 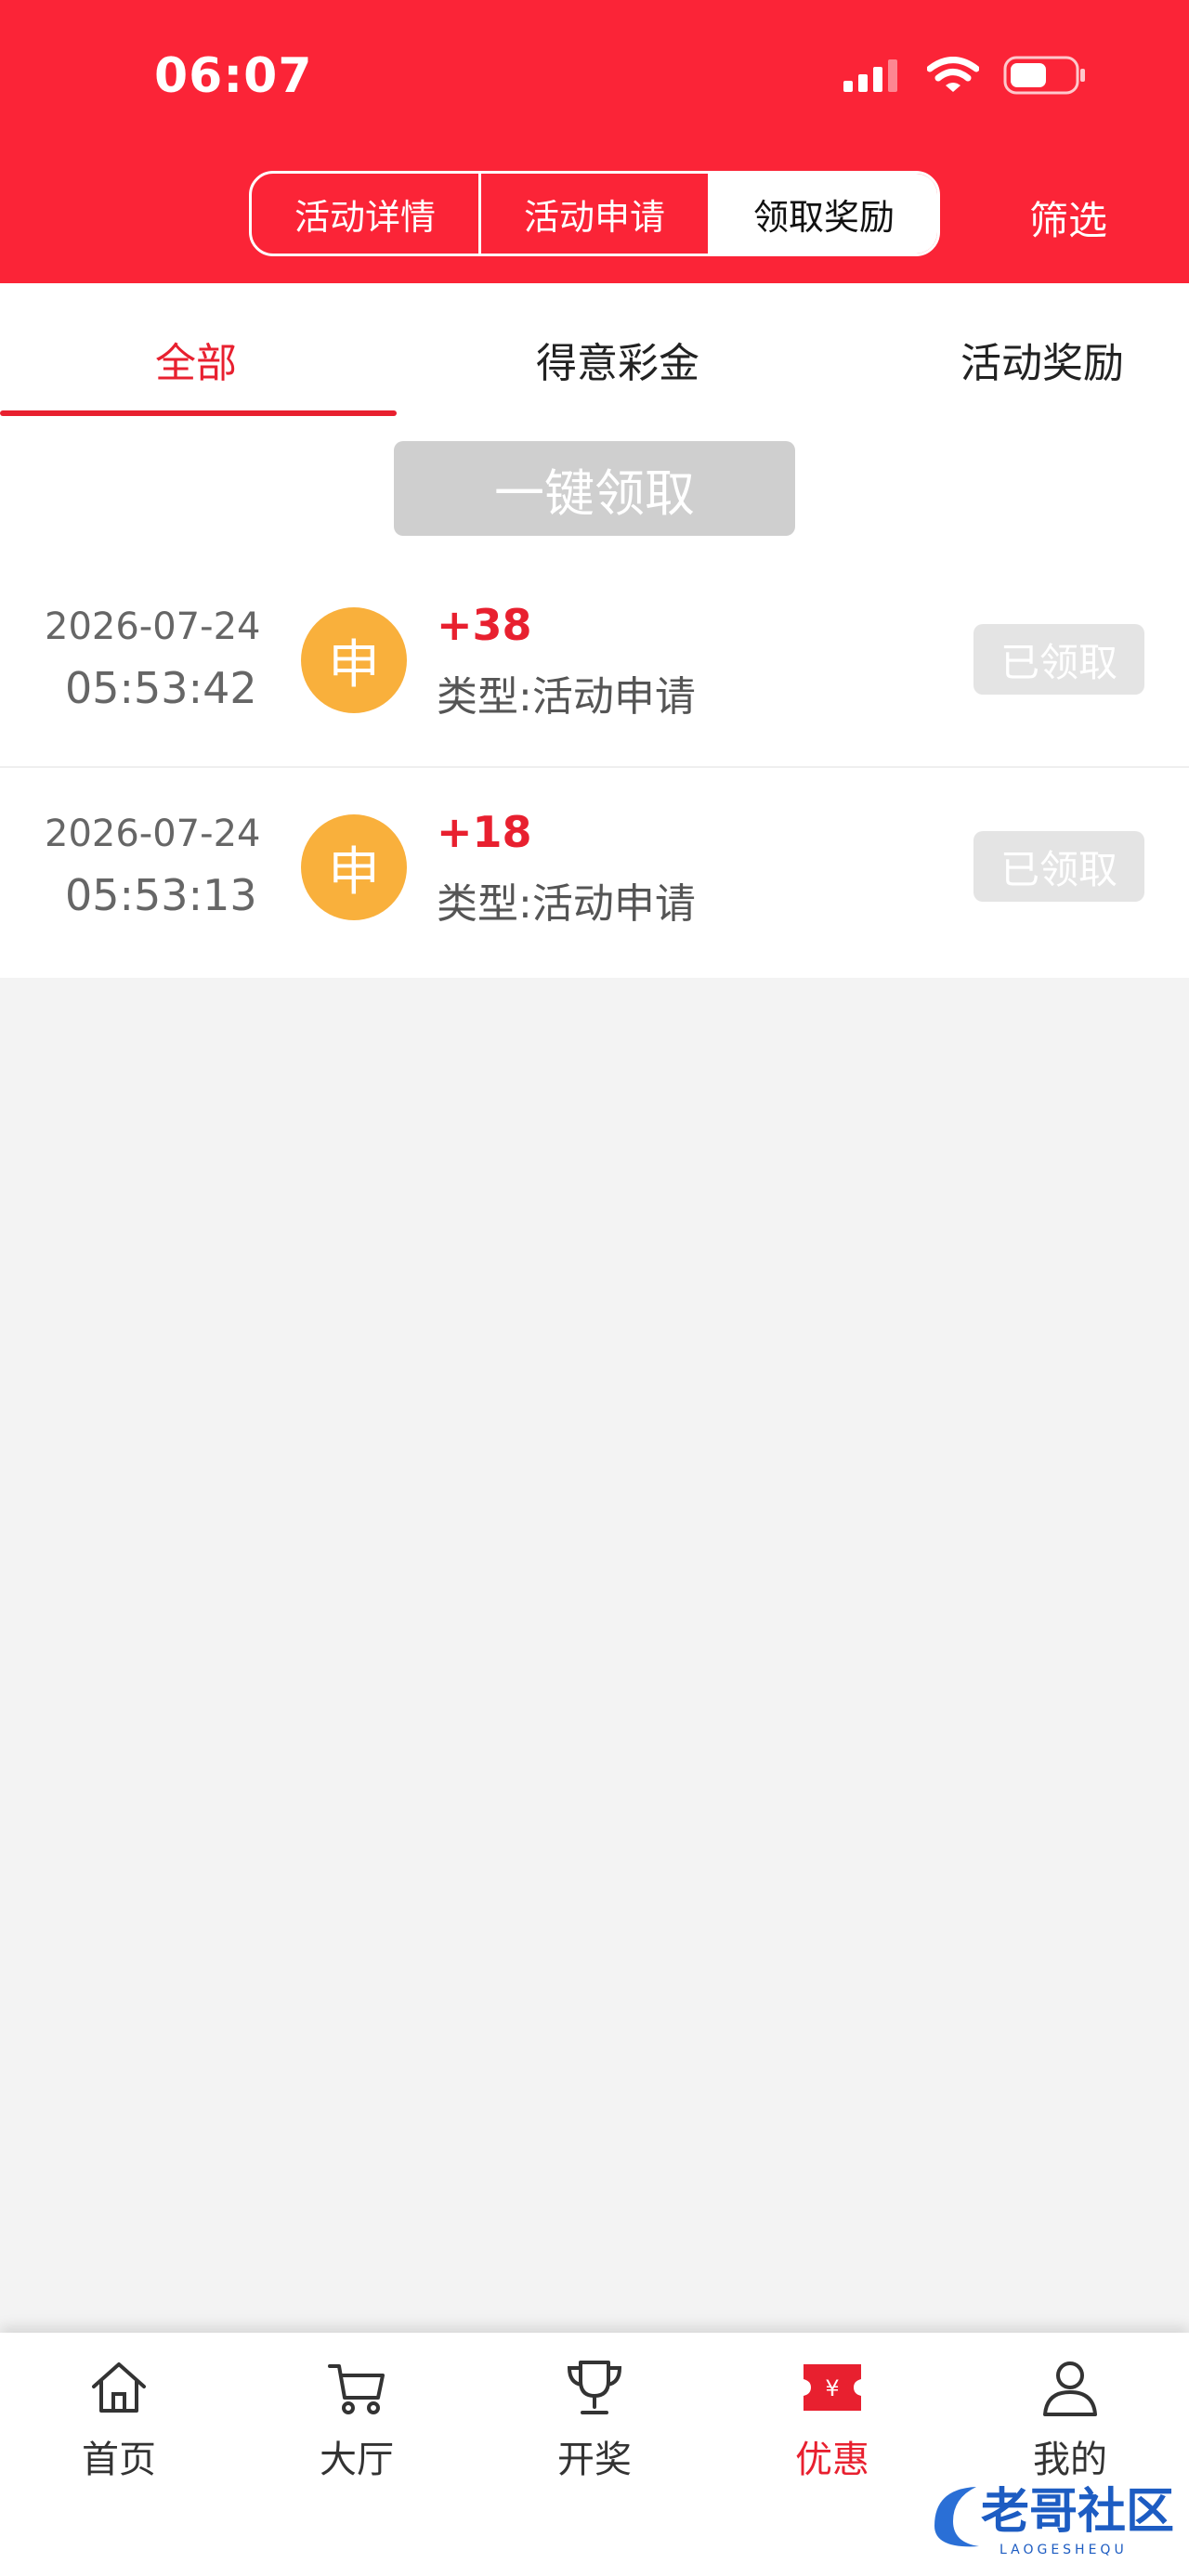 I want to click on tab-activity-reward: 活动奖励, so click(x=1042, y=359).